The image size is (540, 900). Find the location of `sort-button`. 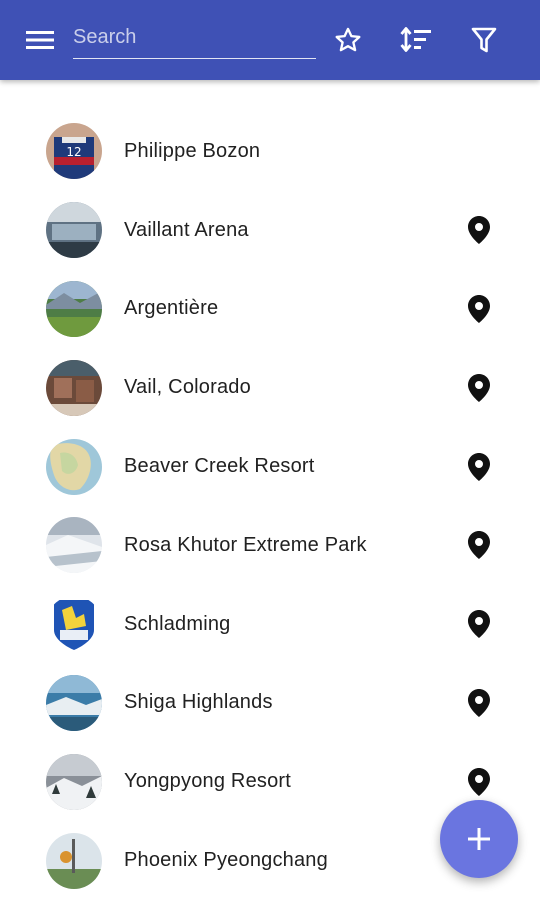

sort-button is located at coordinates (416, 40).